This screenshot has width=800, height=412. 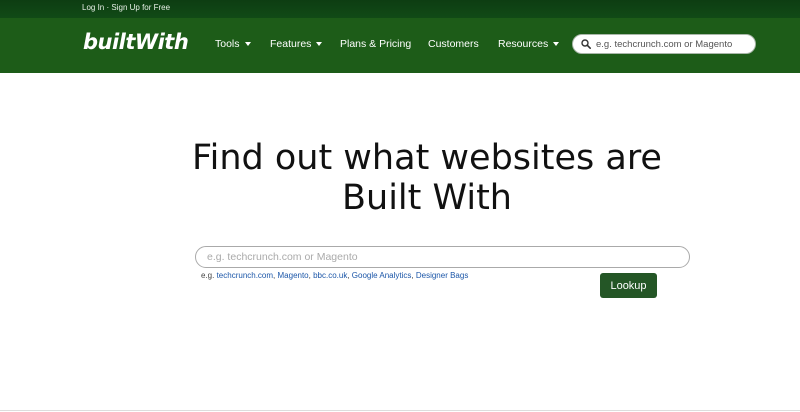 I want to click on nav-features-label: Features, so click(x=291, y=44).